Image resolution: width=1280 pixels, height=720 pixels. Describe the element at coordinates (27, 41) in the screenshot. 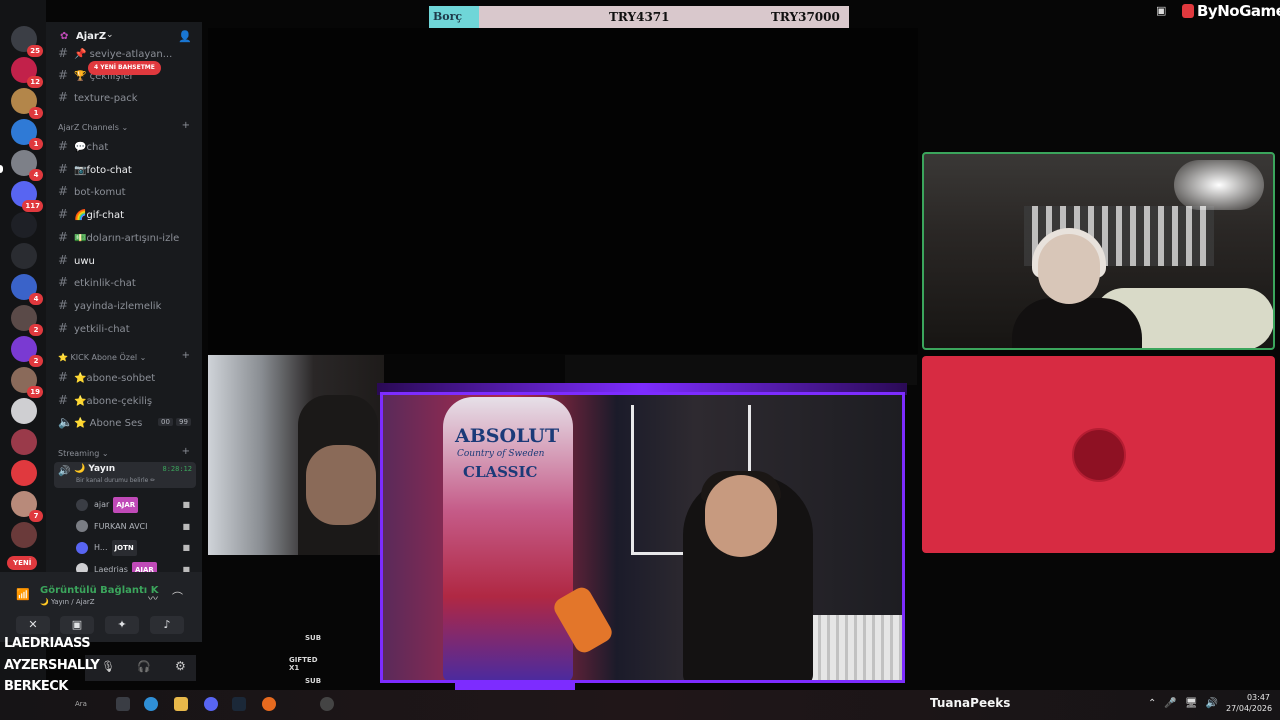

I see `server-icon: 25` at that location.